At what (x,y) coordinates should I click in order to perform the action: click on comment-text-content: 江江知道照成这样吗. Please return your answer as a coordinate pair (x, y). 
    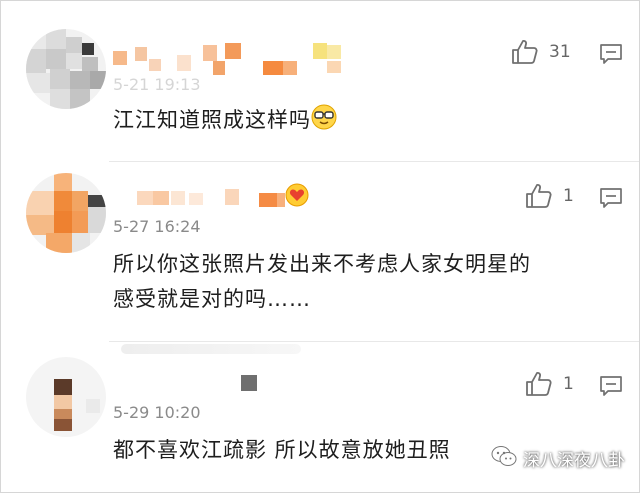
    Looking at the image, I should click on (212, 120).